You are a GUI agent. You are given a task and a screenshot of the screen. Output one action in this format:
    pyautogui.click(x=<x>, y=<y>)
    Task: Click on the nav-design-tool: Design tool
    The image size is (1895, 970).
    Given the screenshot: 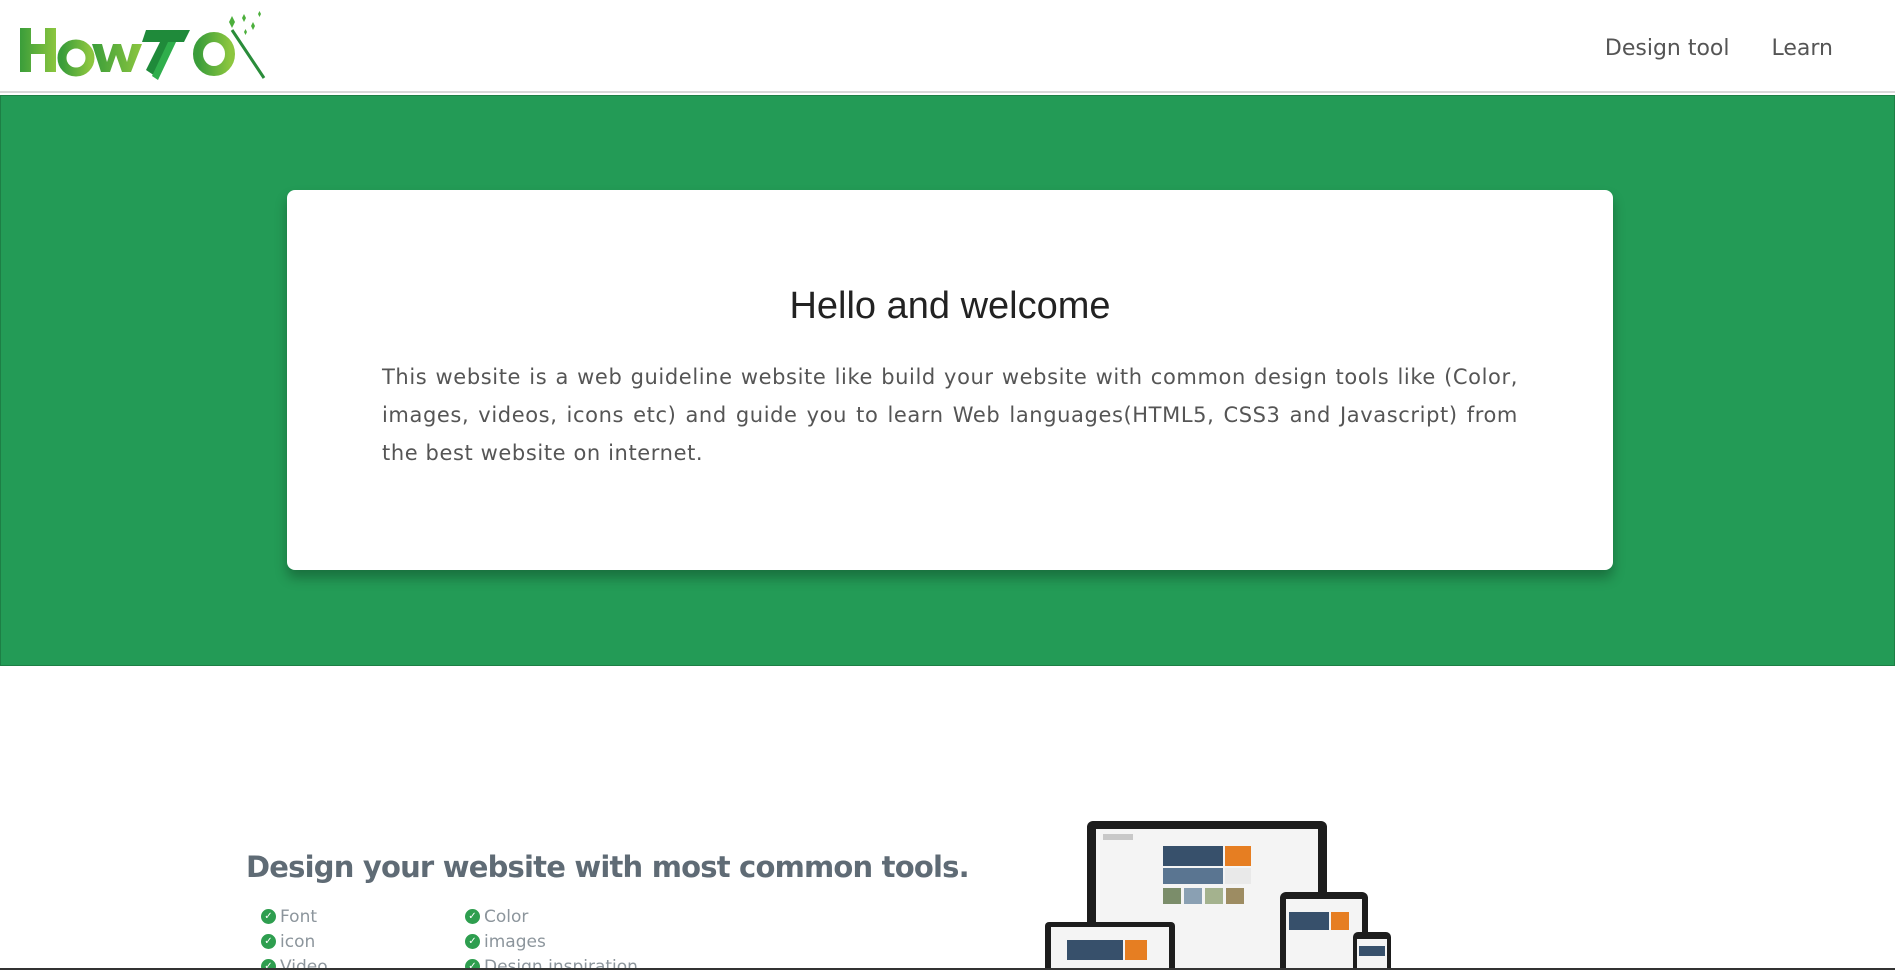 What is the action you would take?
    pyautogui.click(x=1667, y=48)
    